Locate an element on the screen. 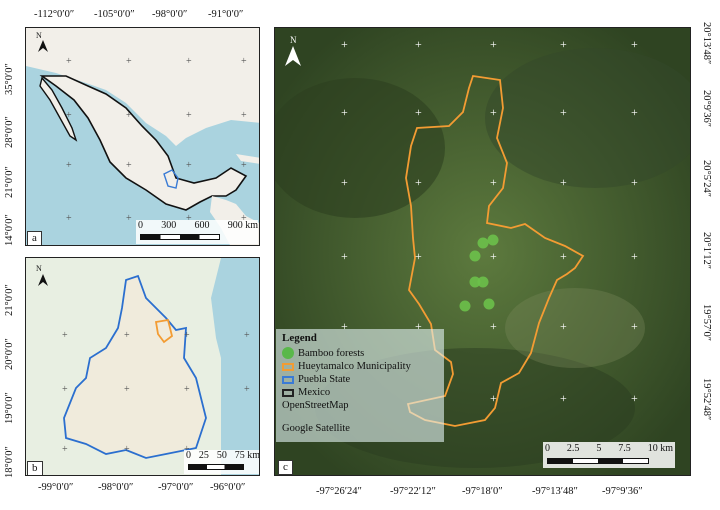 This screenshot has height=510, width=720. legend-item-hueytamalco: Hueytamalco Municipality is located at coordinates (346, 366).